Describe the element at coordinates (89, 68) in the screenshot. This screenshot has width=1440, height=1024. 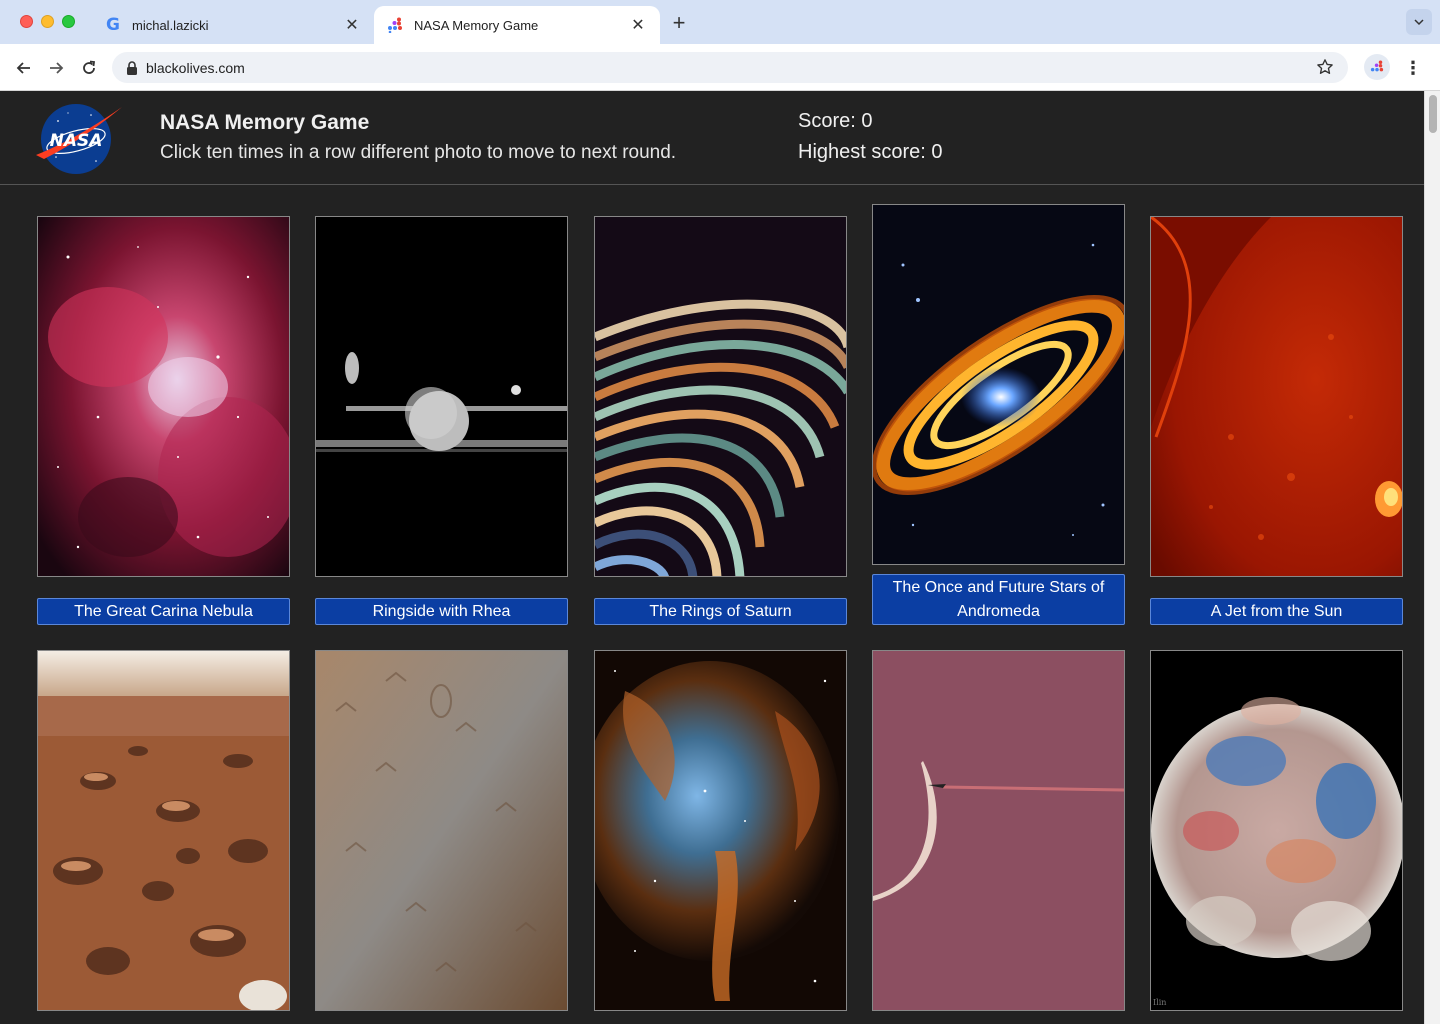
I see `reload-icon` at that location.